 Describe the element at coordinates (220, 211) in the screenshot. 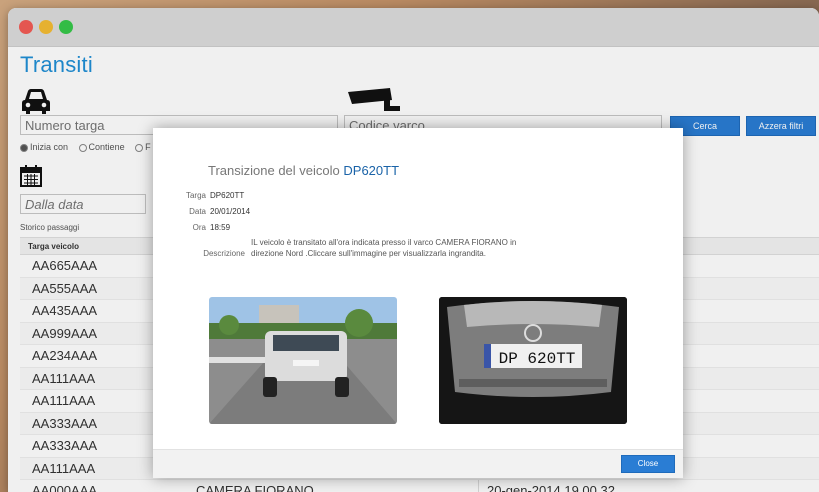

I see `date-detail: Data 20/01/2014` at that location.